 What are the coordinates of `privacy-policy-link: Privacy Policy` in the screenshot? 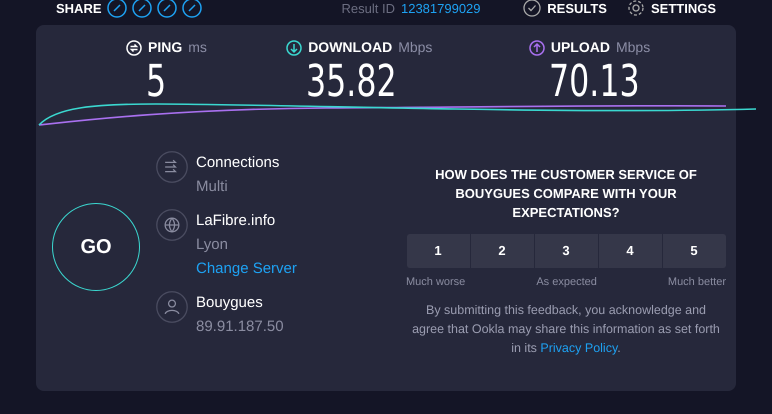 It's located at (579, 347).